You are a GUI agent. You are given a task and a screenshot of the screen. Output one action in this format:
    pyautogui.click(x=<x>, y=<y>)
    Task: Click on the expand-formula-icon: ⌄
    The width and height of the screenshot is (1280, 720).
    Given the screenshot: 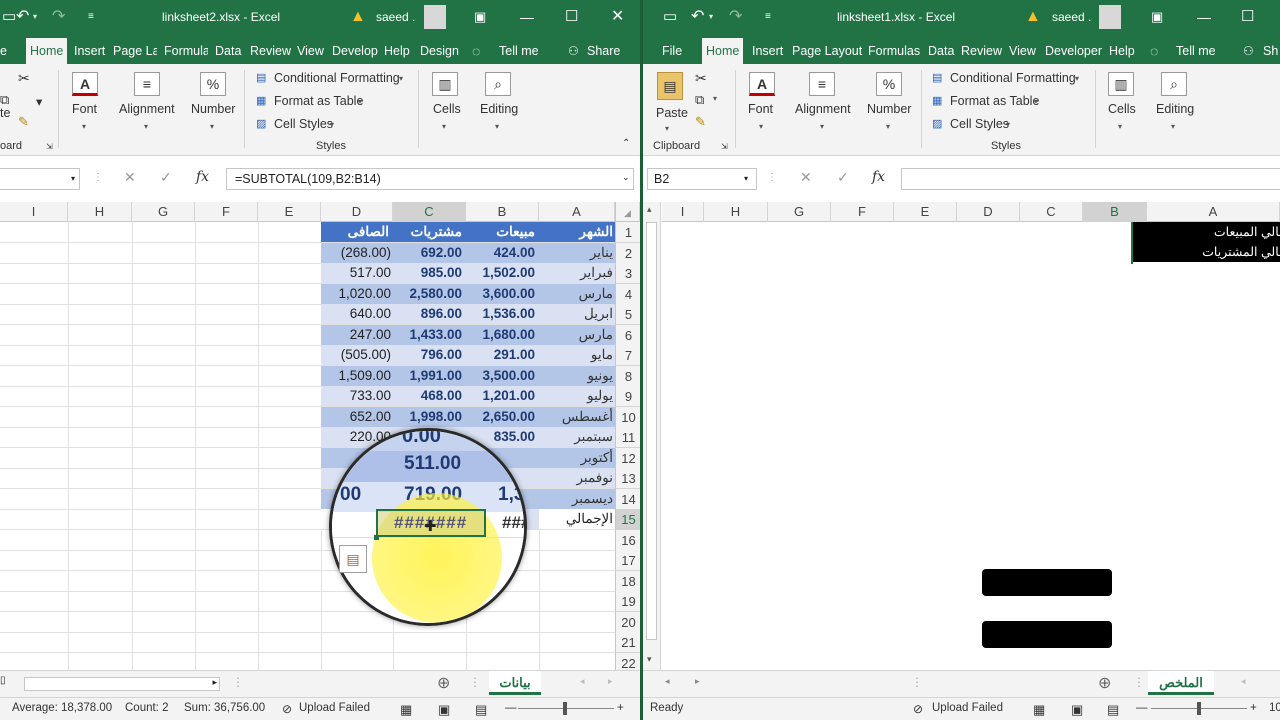 What is the action you would take?
    pyautogui.click(x=626, y=177)
    